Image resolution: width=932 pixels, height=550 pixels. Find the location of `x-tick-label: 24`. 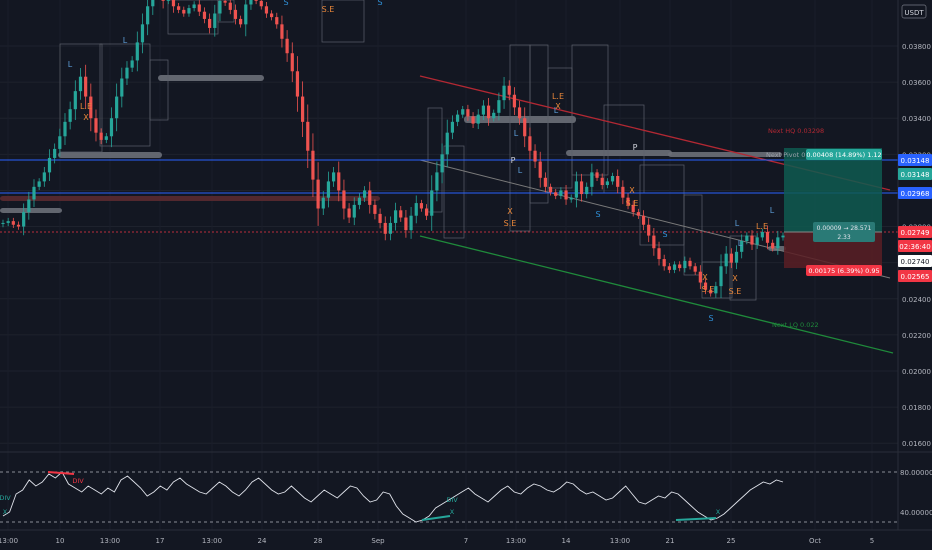

x-tick-label: 24 is located at coordinates (262, 541).